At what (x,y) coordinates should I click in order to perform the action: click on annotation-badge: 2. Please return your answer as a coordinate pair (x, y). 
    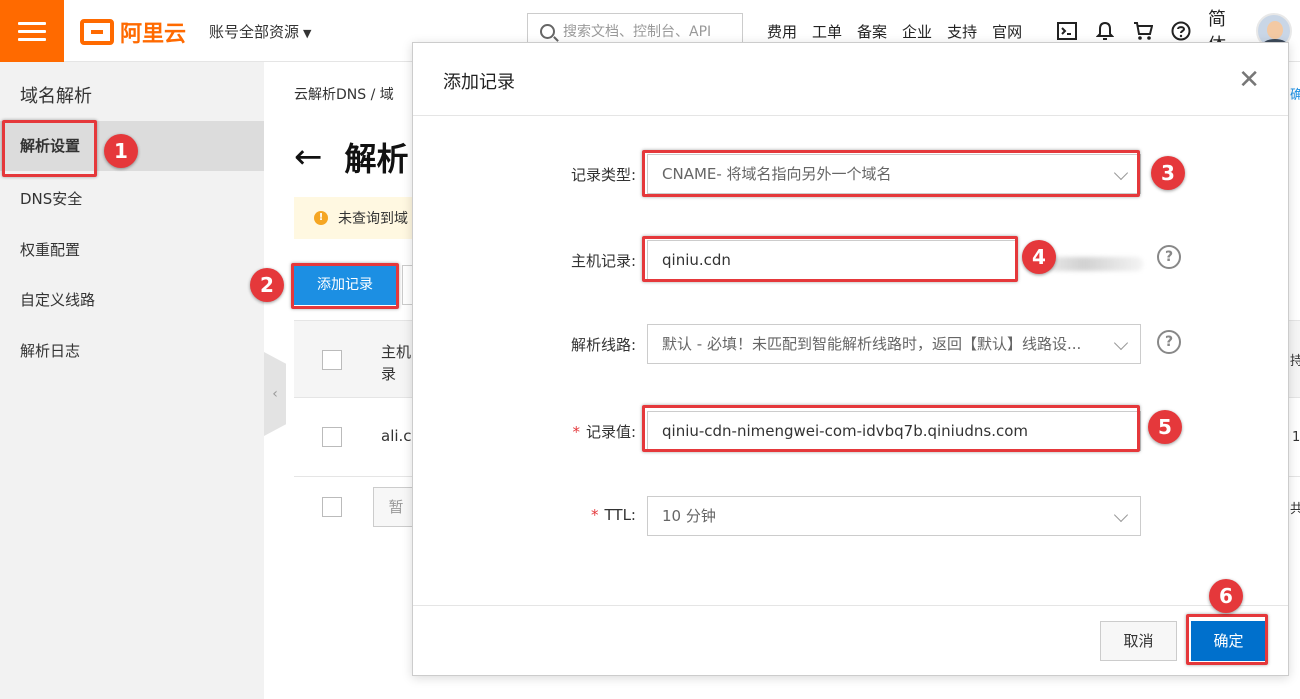
    Looking at the image, I should click on (267, 285).